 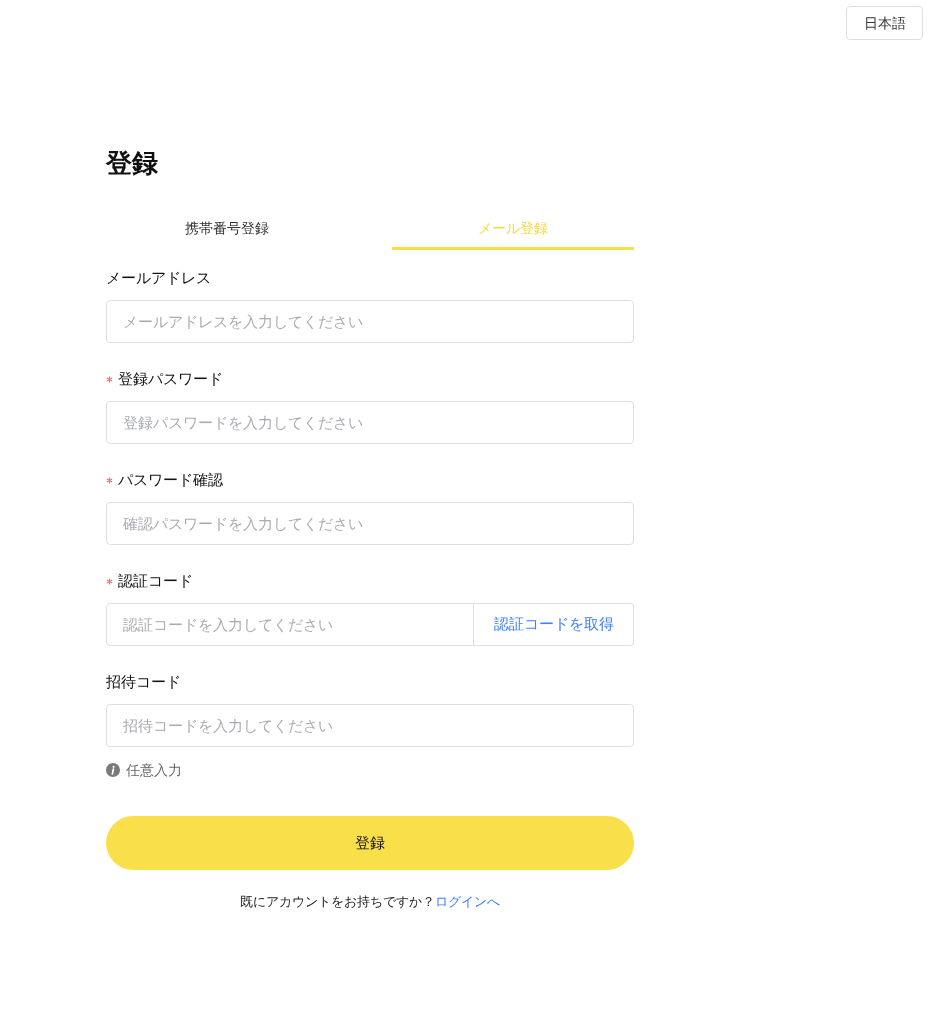 I want to click on field-label: 招待コード, so click(x=143, y=682).